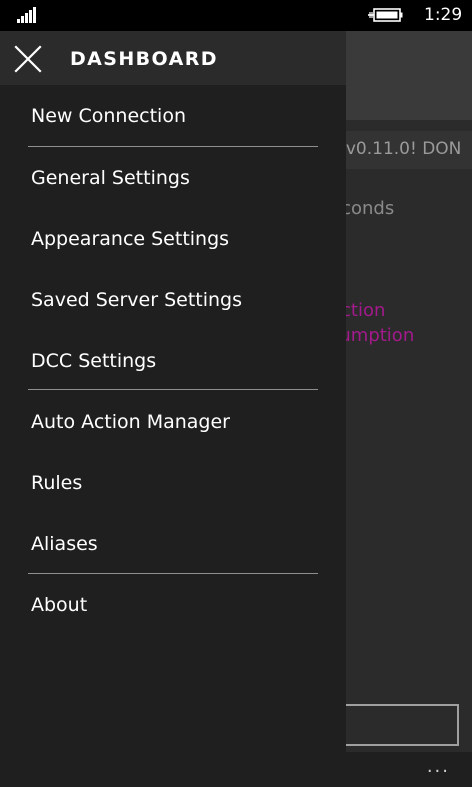 This screenshot has height=787, width=472. Describe the element at coordinates (136, 300) in the screenshot. I see `menu-item-saved-server-settings: Saved Server Settings` at that location.